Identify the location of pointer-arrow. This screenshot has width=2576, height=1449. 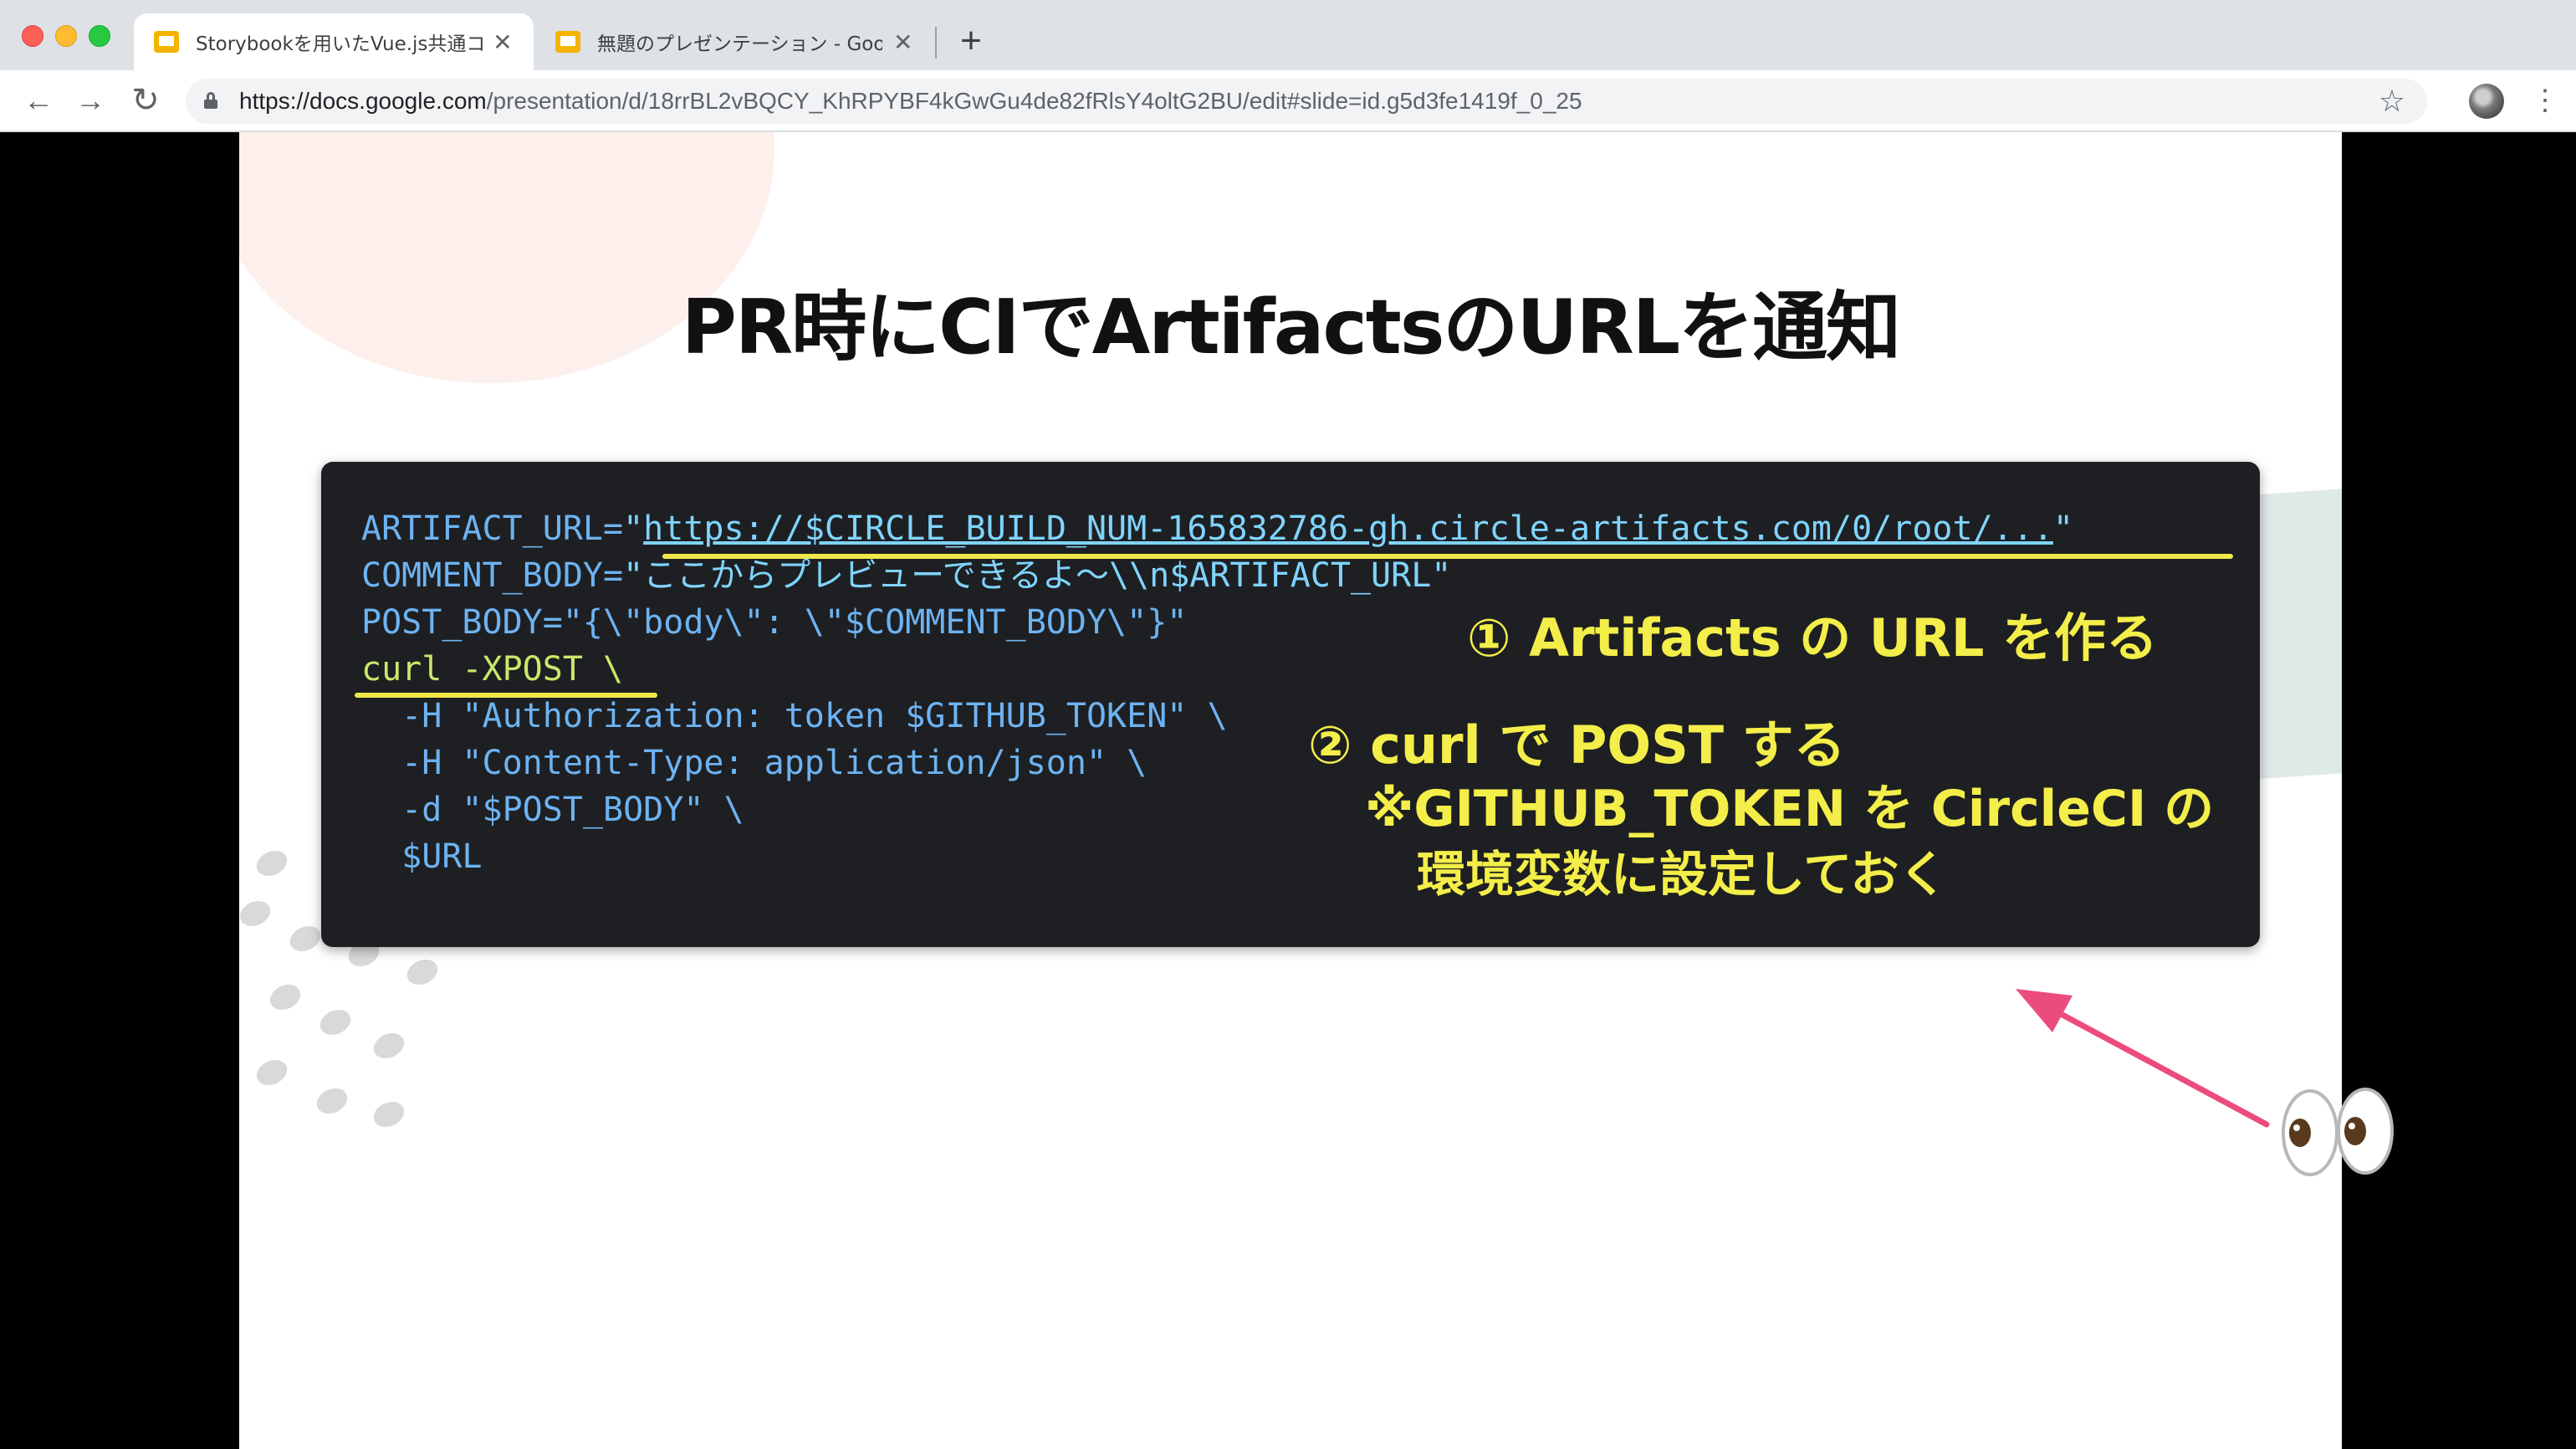
(2143, 1058).